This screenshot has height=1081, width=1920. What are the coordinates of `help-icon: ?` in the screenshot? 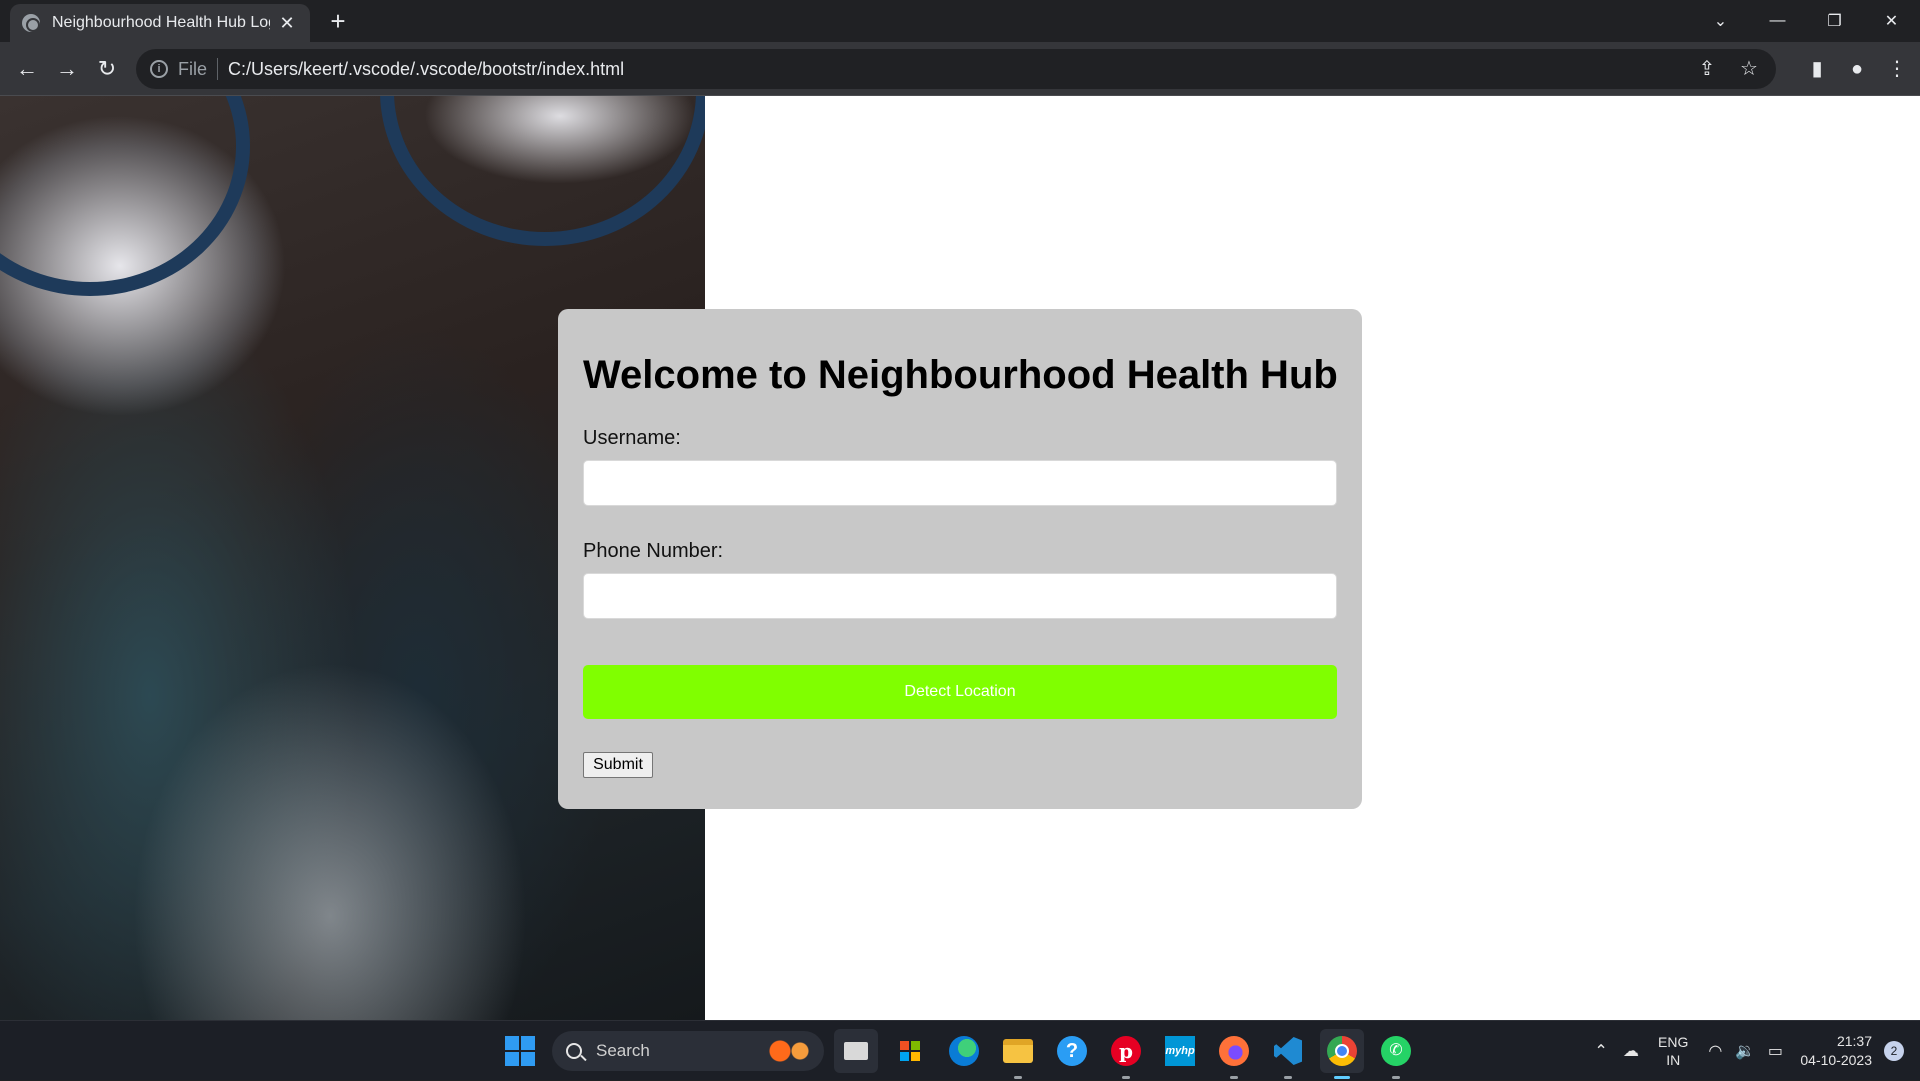 It's located at (1072, 1051).